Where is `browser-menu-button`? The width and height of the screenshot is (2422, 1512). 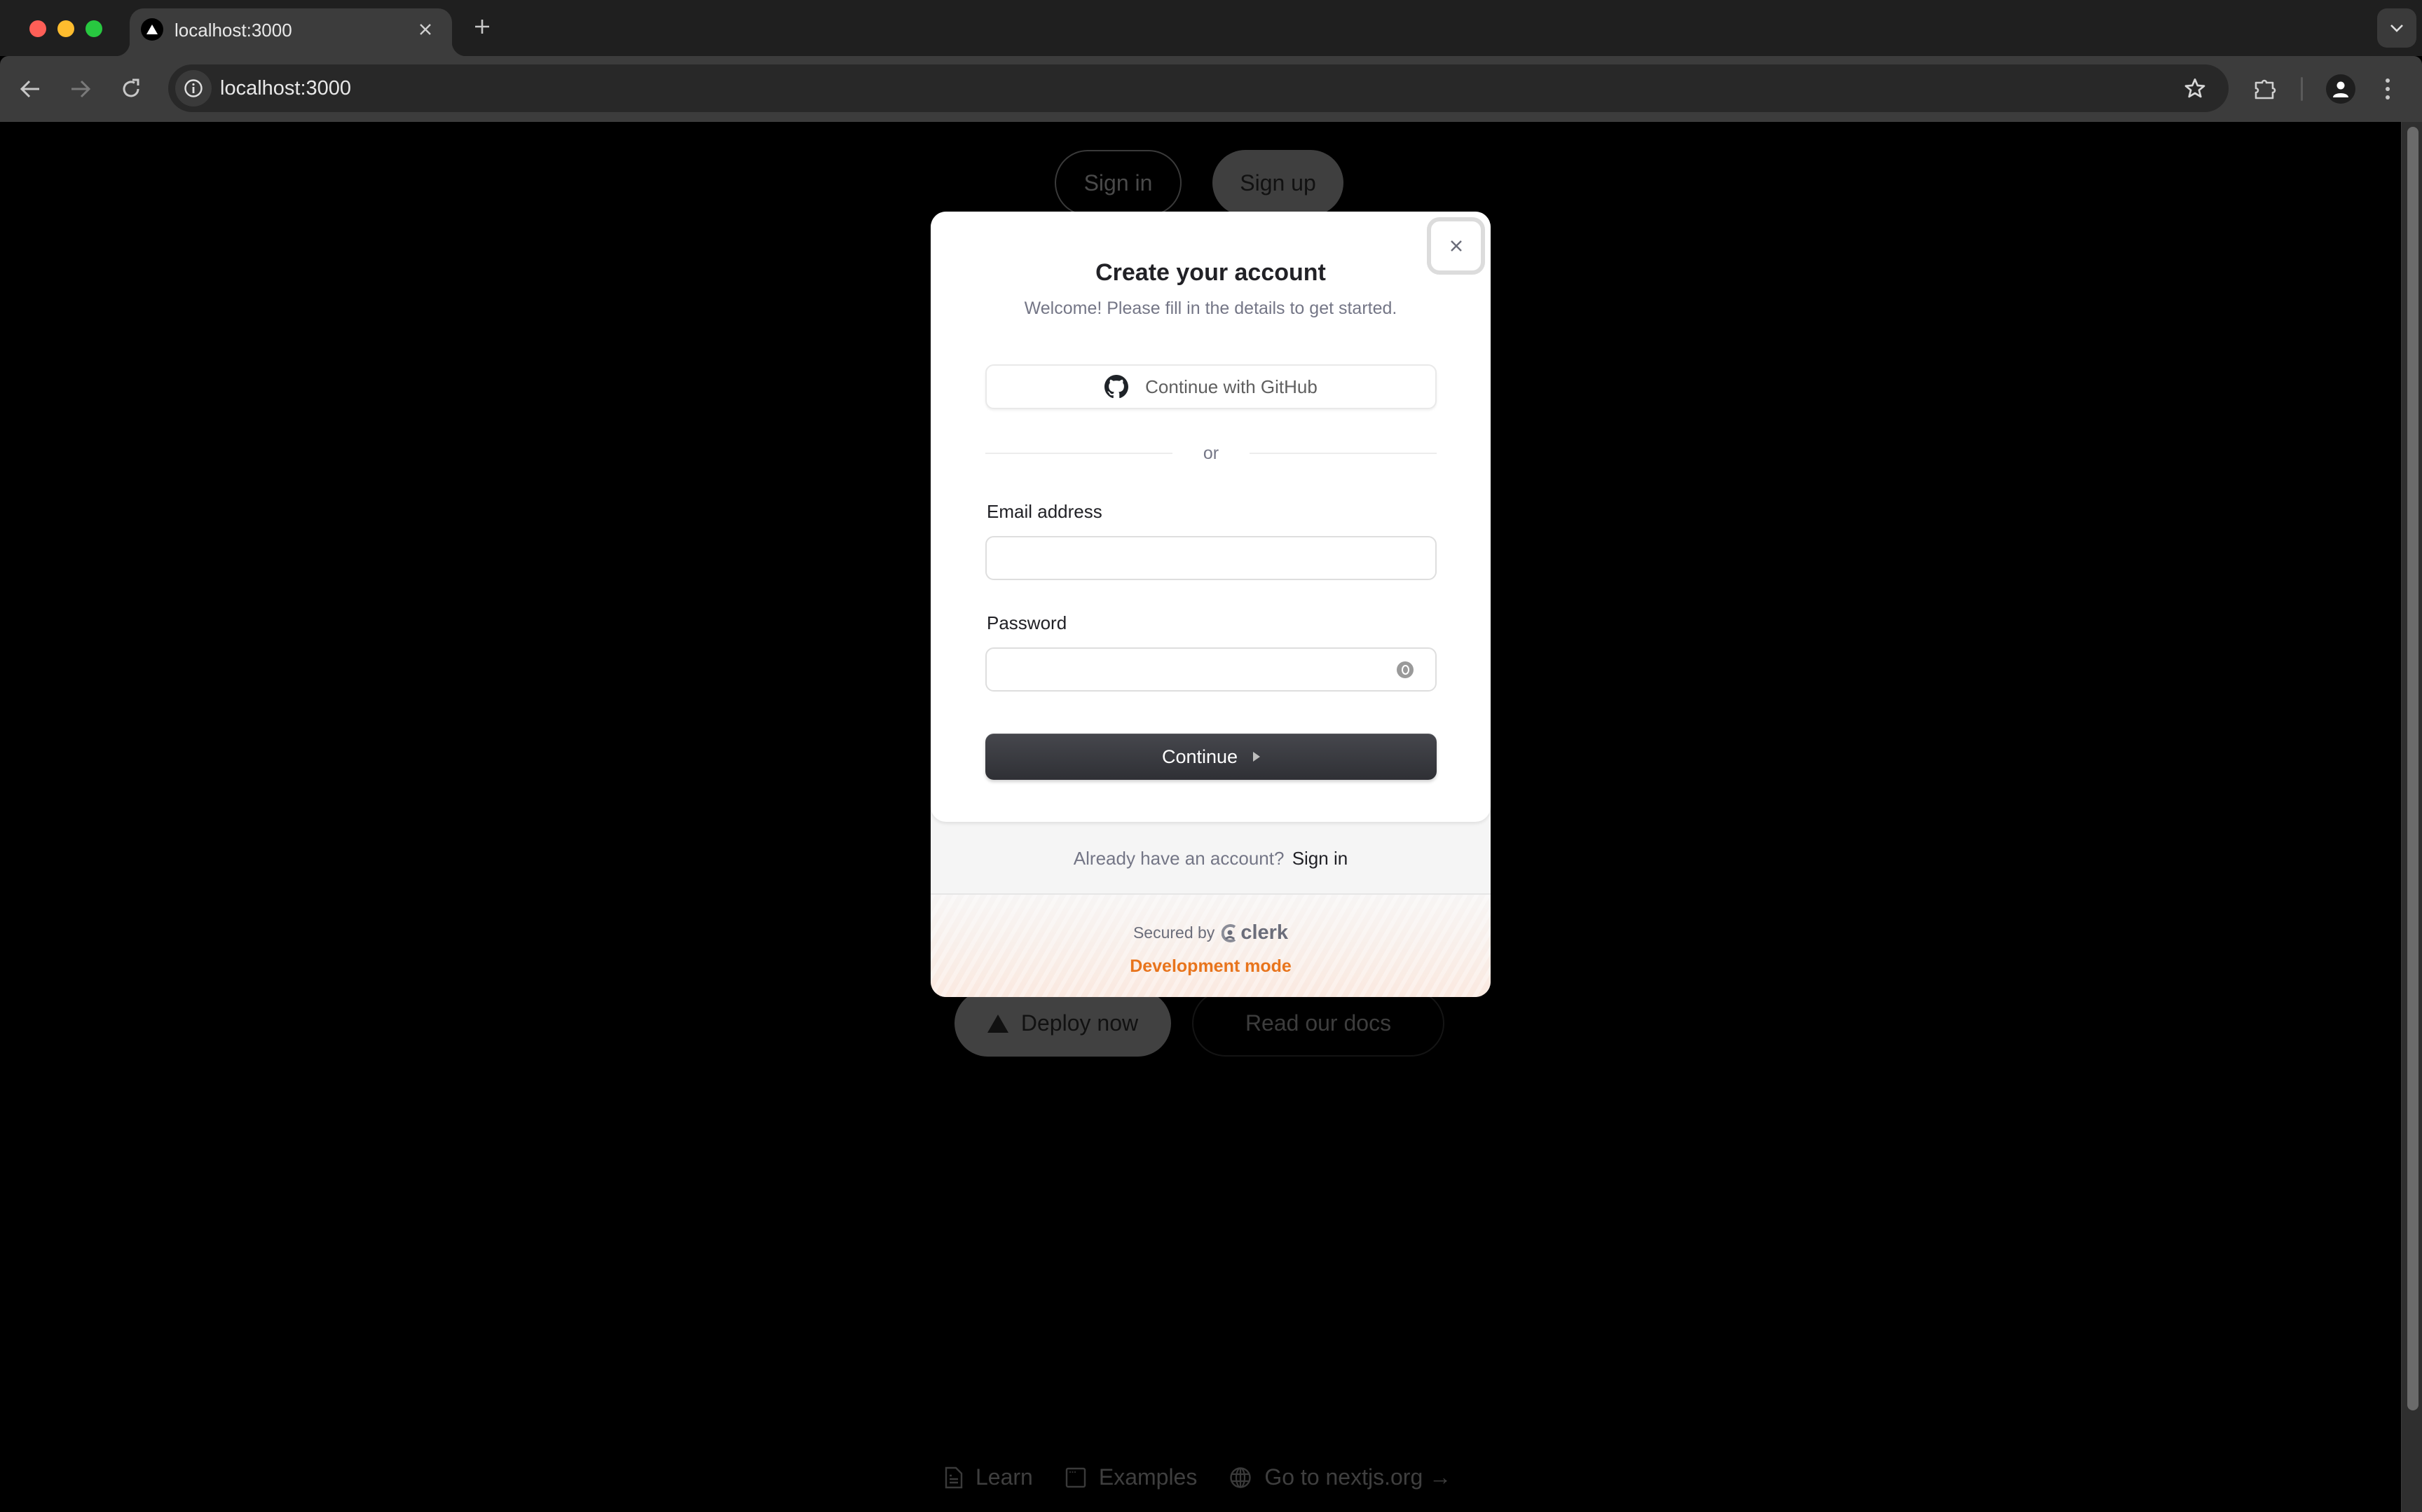
browser-menu-button is located at coordinates (2388, 88).